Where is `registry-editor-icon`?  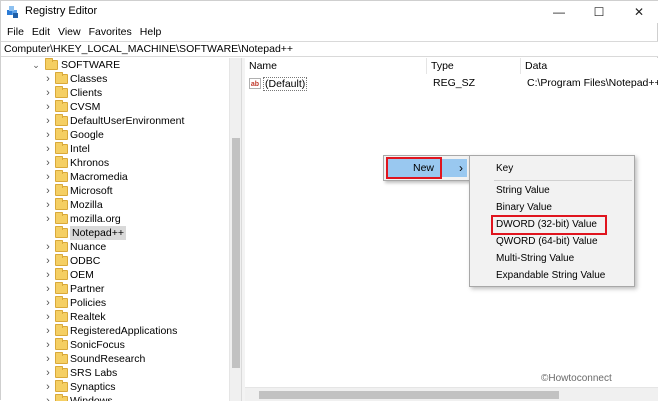
registry-editor-icon is located at coordinates (12, 12).